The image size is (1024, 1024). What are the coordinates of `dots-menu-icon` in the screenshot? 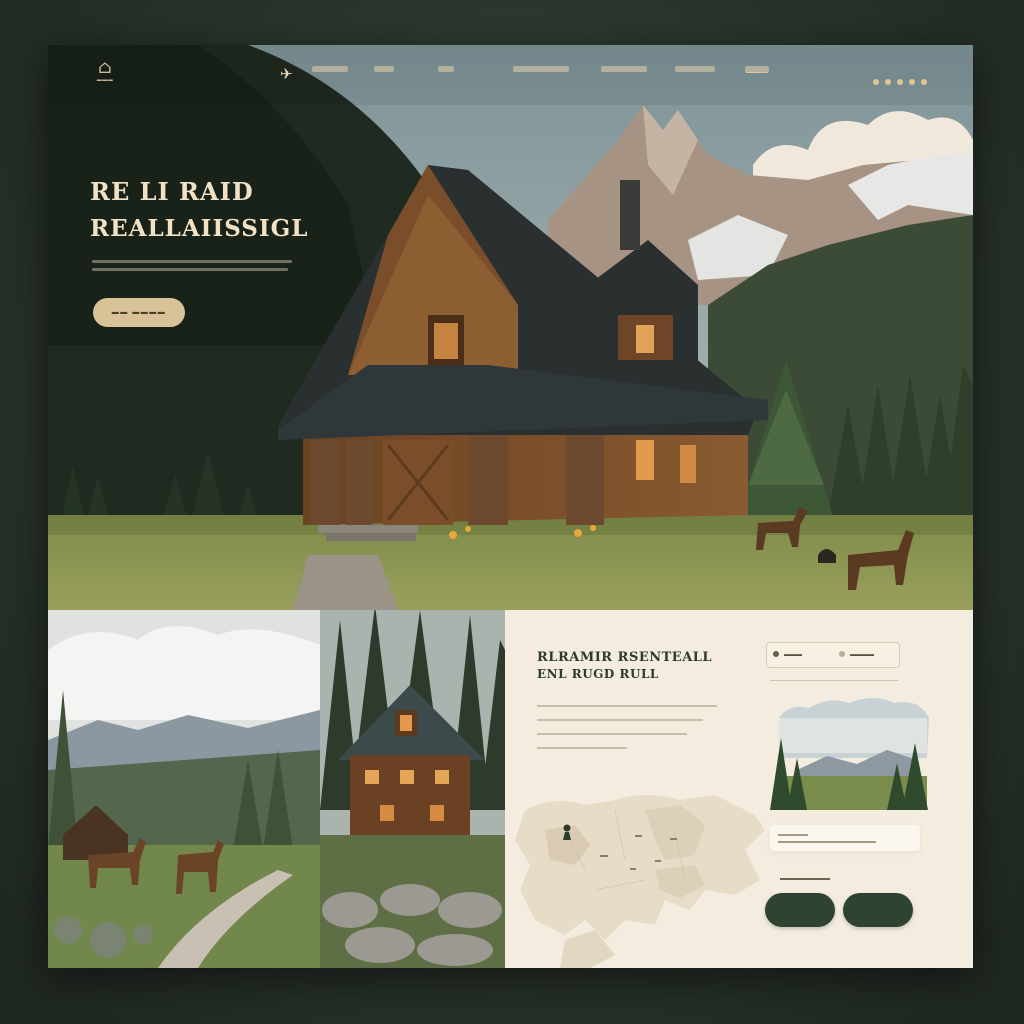 It's located at (903, 79).